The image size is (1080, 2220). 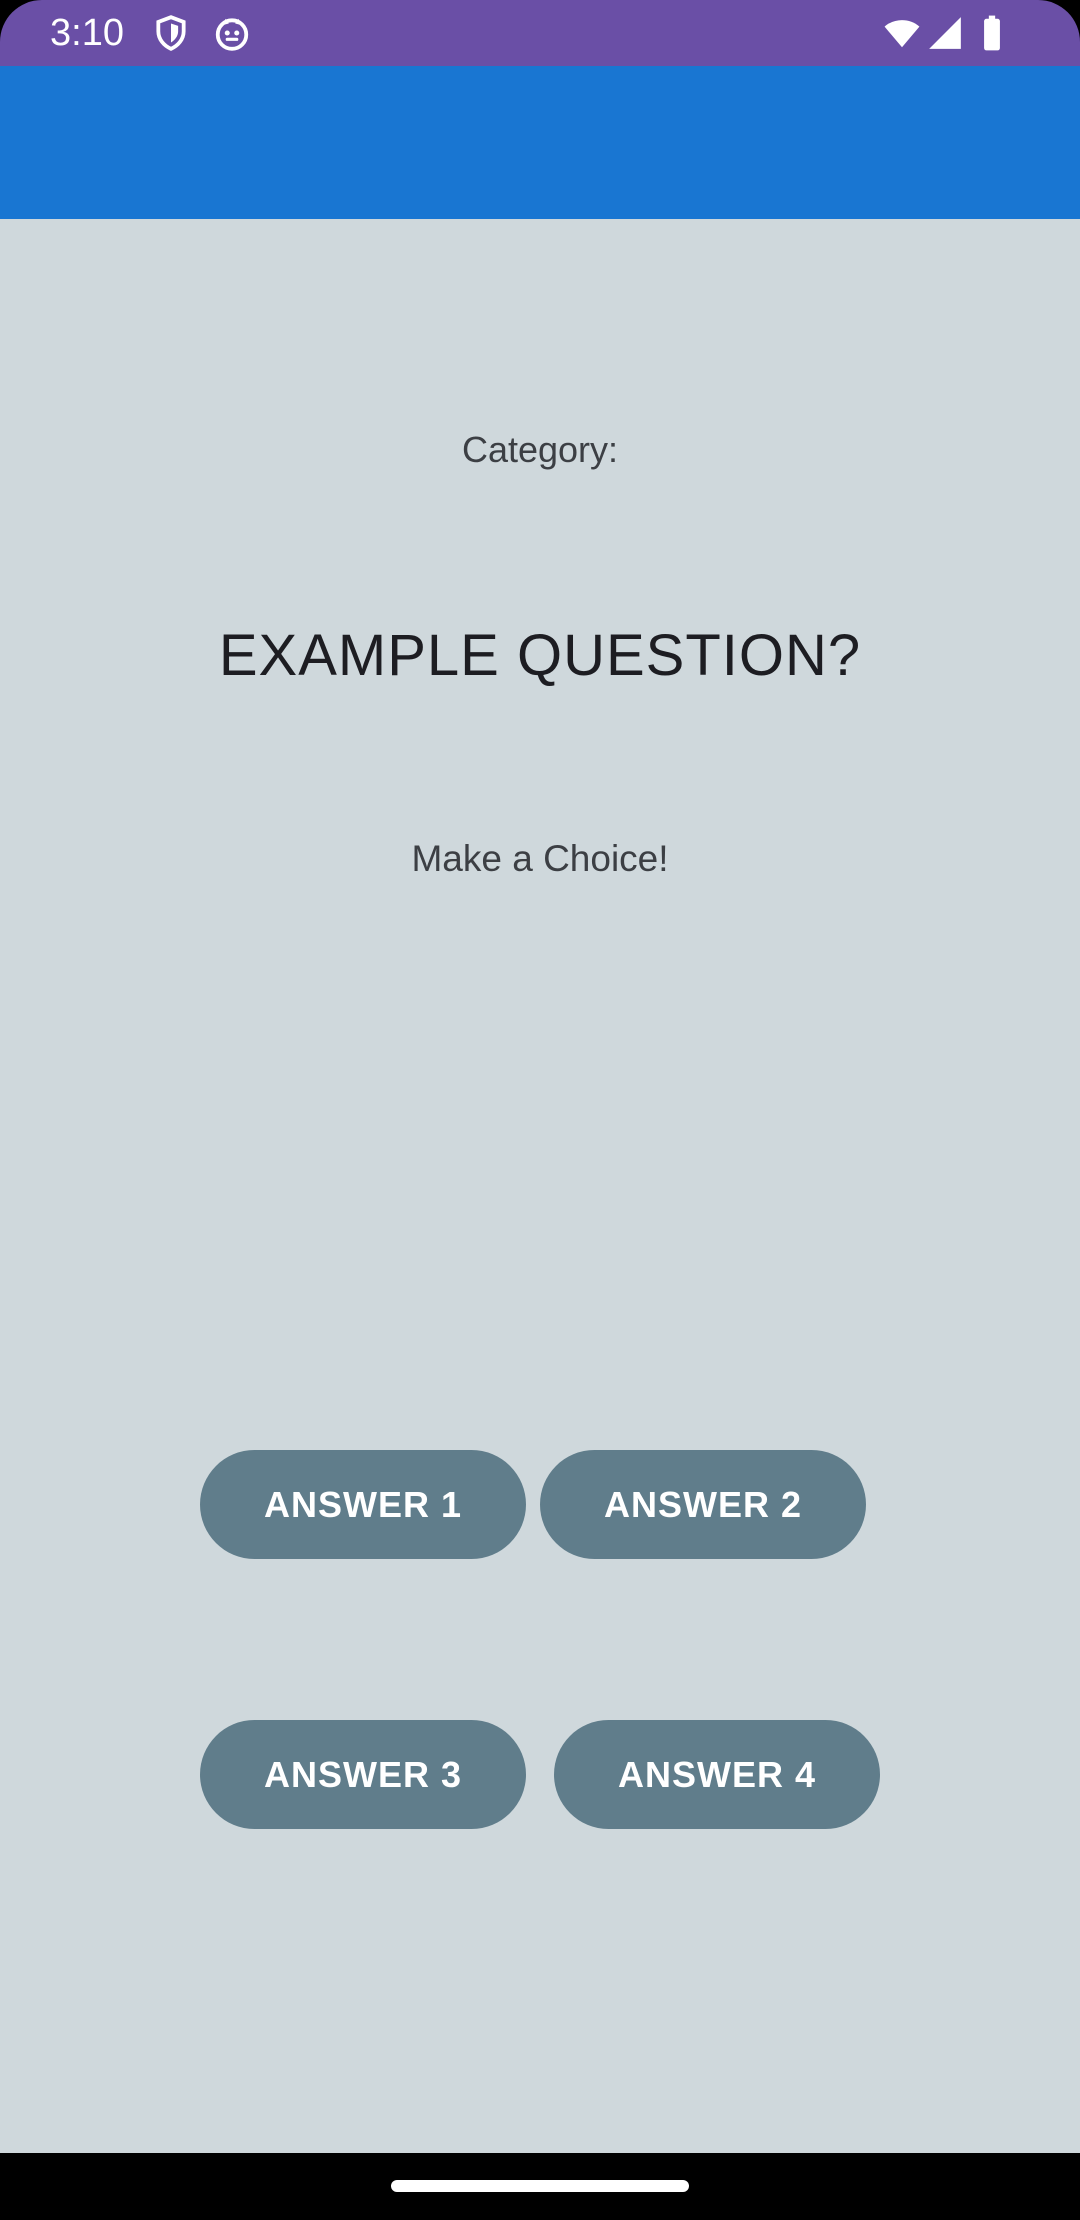 What do you see at coordinates (171, 33) in the screenshot?
I see `shield-icon` at bounding box center [171, 33].